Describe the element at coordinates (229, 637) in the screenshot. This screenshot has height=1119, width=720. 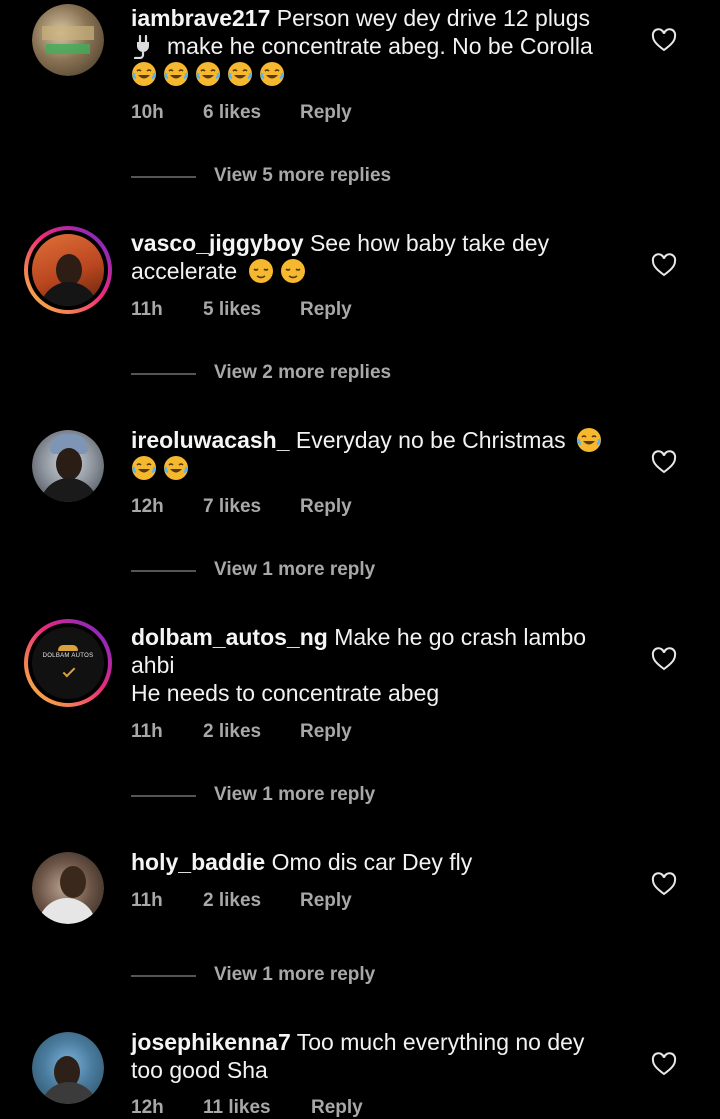
I see `comment-username: dolbam_autos_ng` at that location.